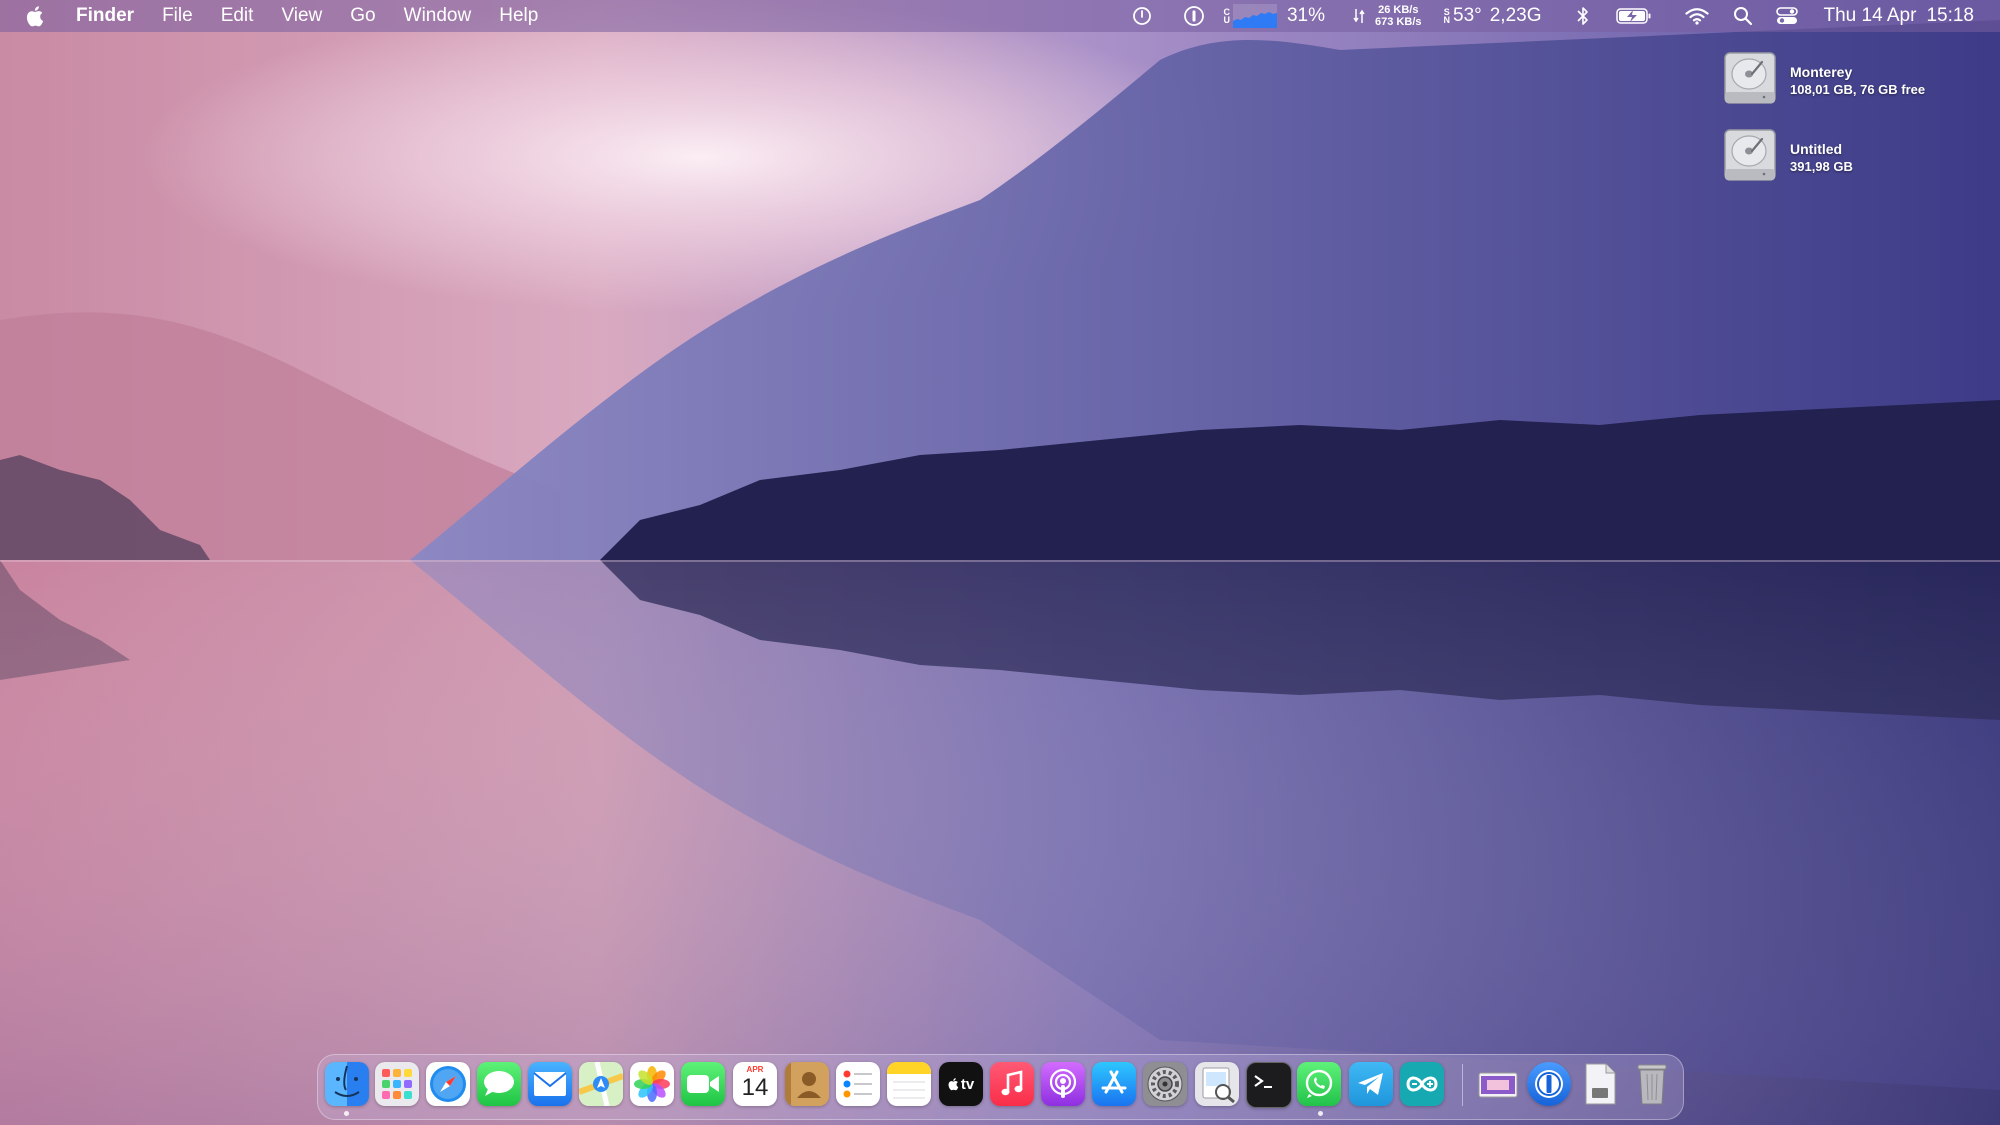  I want to click on dock-photos-icon, so click(652, 1084).